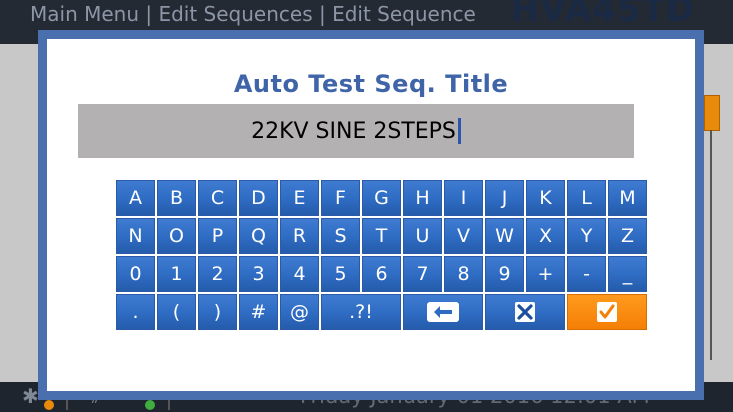 The image size is (733, 412). Describe the element at coordinates (627, 198) in the screenshot. I see `key-m: M` at that location.